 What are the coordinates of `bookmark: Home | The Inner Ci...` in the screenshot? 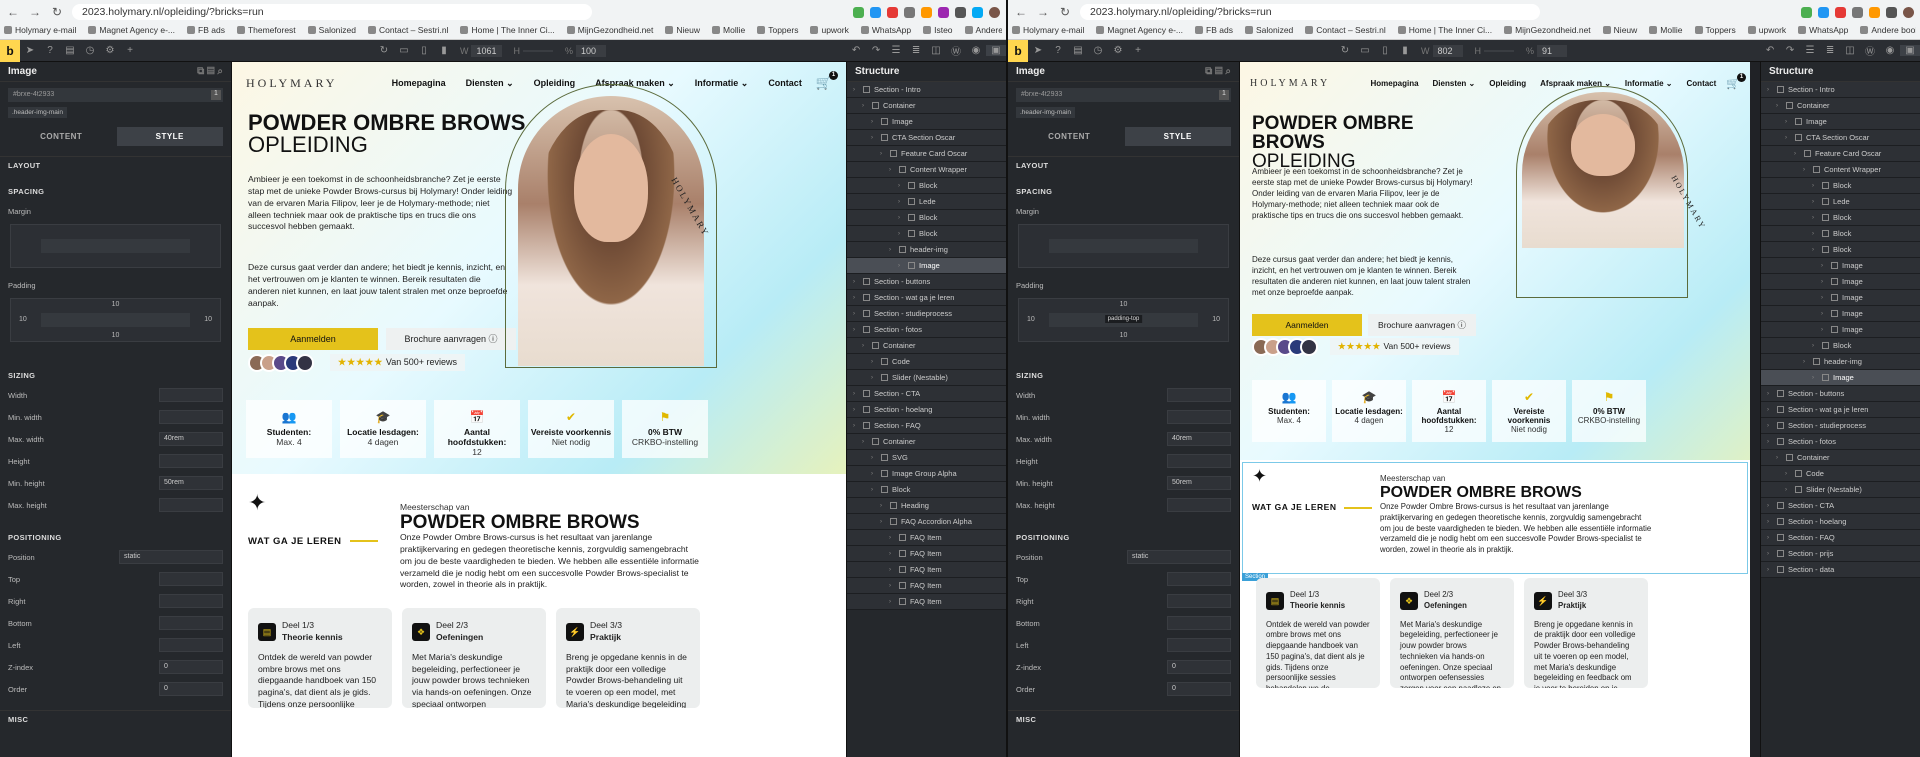 It's located at (1444, 30).